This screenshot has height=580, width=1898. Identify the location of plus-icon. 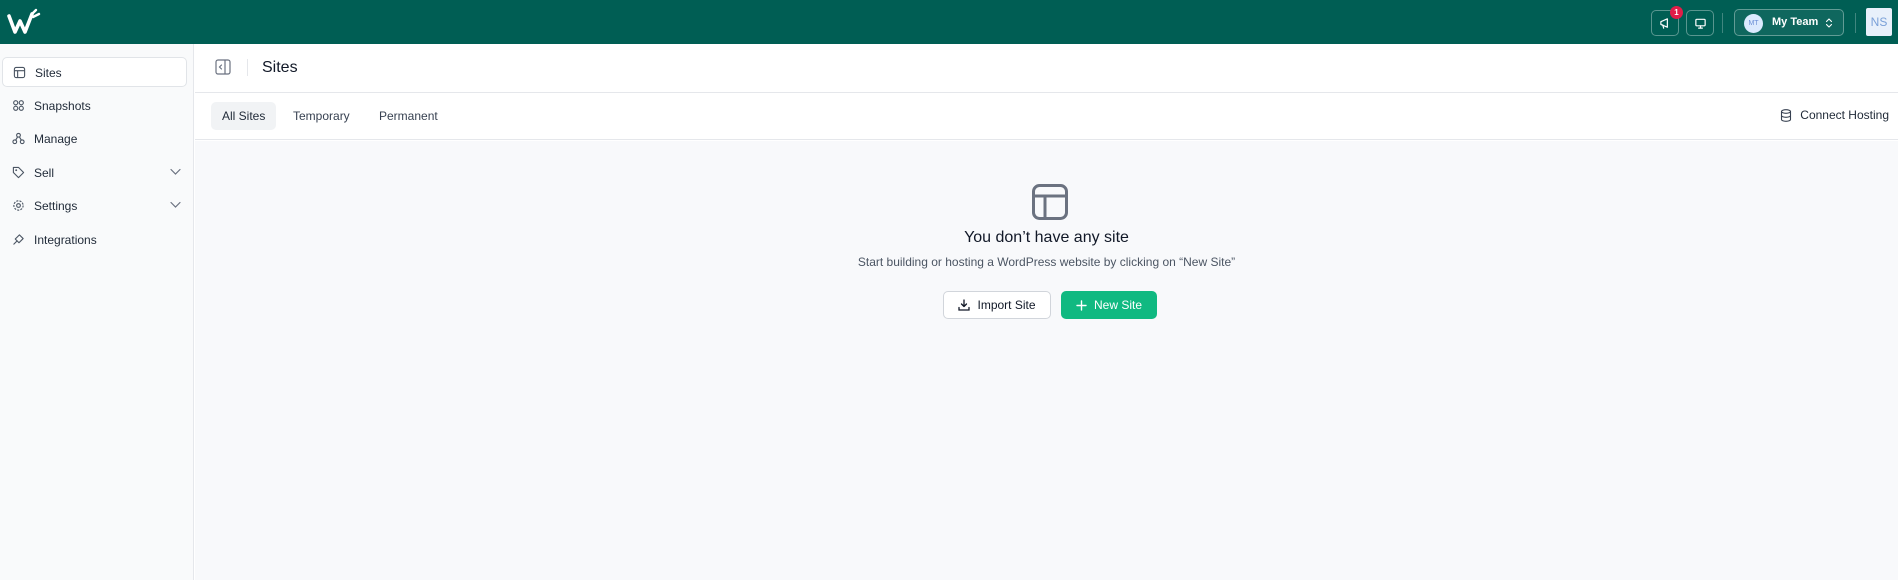
(1081, 305).